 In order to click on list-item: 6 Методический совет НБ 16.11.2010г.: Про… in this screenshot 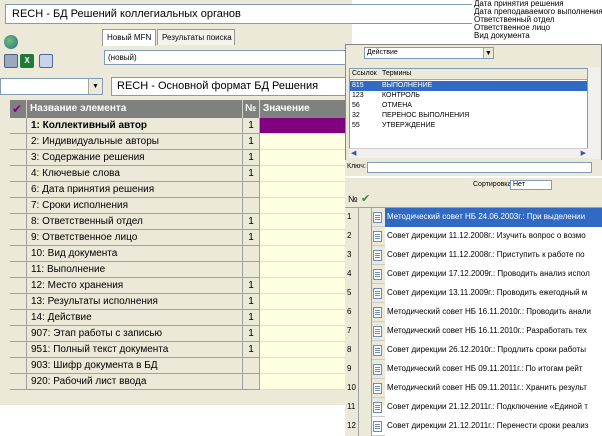, I will do `click(473, 312)`.